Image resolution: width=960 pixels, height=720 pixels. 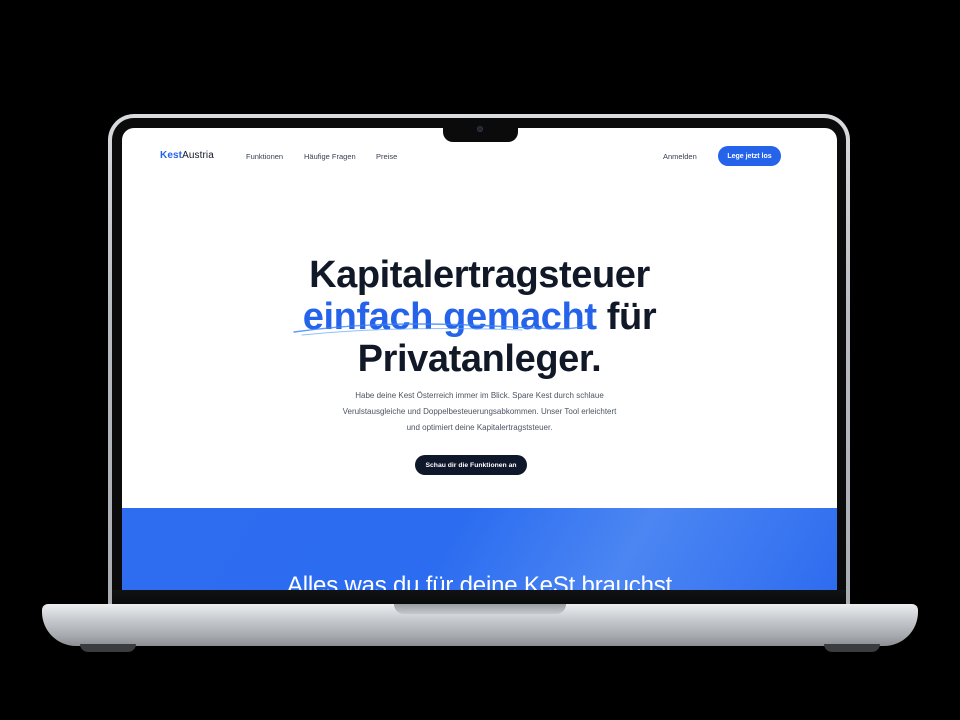 What do you see at coordinates (441, 329) in the screenshot?
I see `hero-underline-squiggle` at bounding box center [441, 329].